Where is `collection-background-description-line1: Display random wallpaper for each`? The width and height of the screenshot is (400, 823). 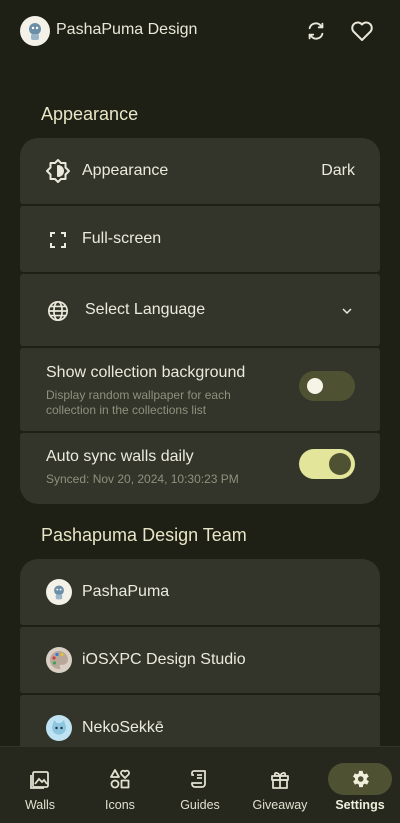 collection-background-description-line1: Display random wallpaper for each is located at coordinates (138, 395).